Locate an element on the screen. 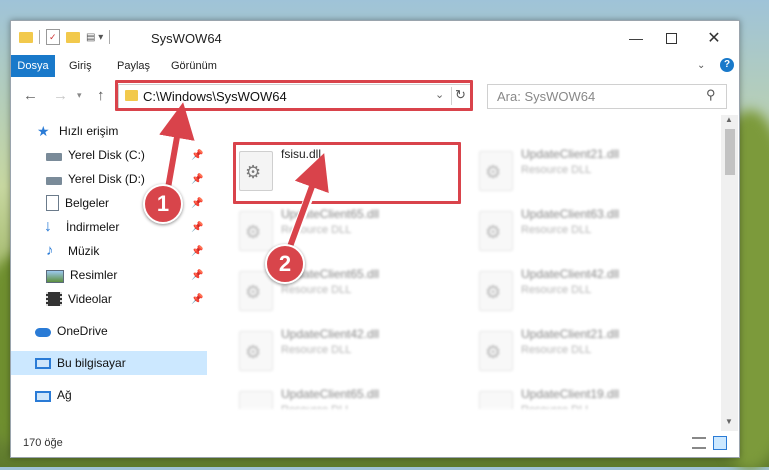 The width and height of the screenshot is (769, 470). maximize-button is located at coordinates (671, 38).